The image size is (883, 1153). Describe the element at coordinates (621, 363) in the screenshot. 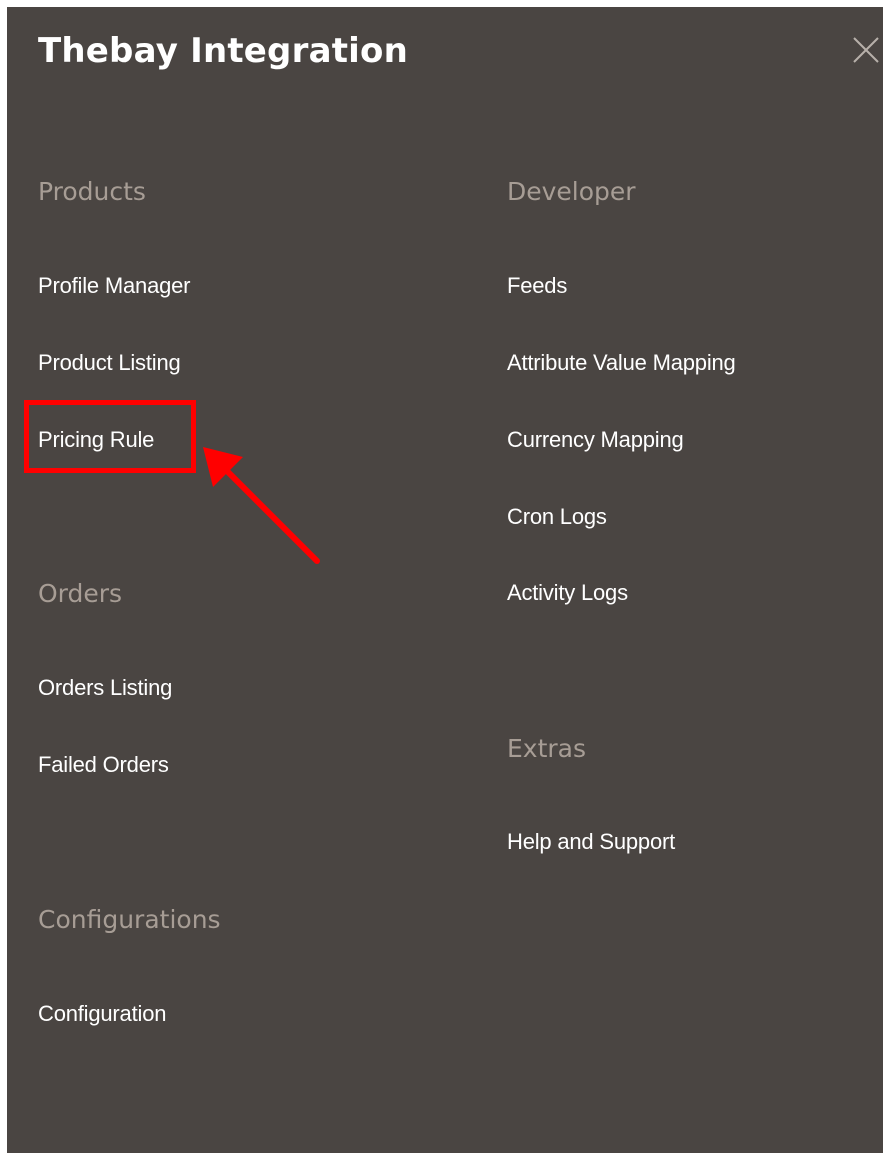

I see `menu-item-attribute-value-mapping: Attribute Value Mapping` at that location.